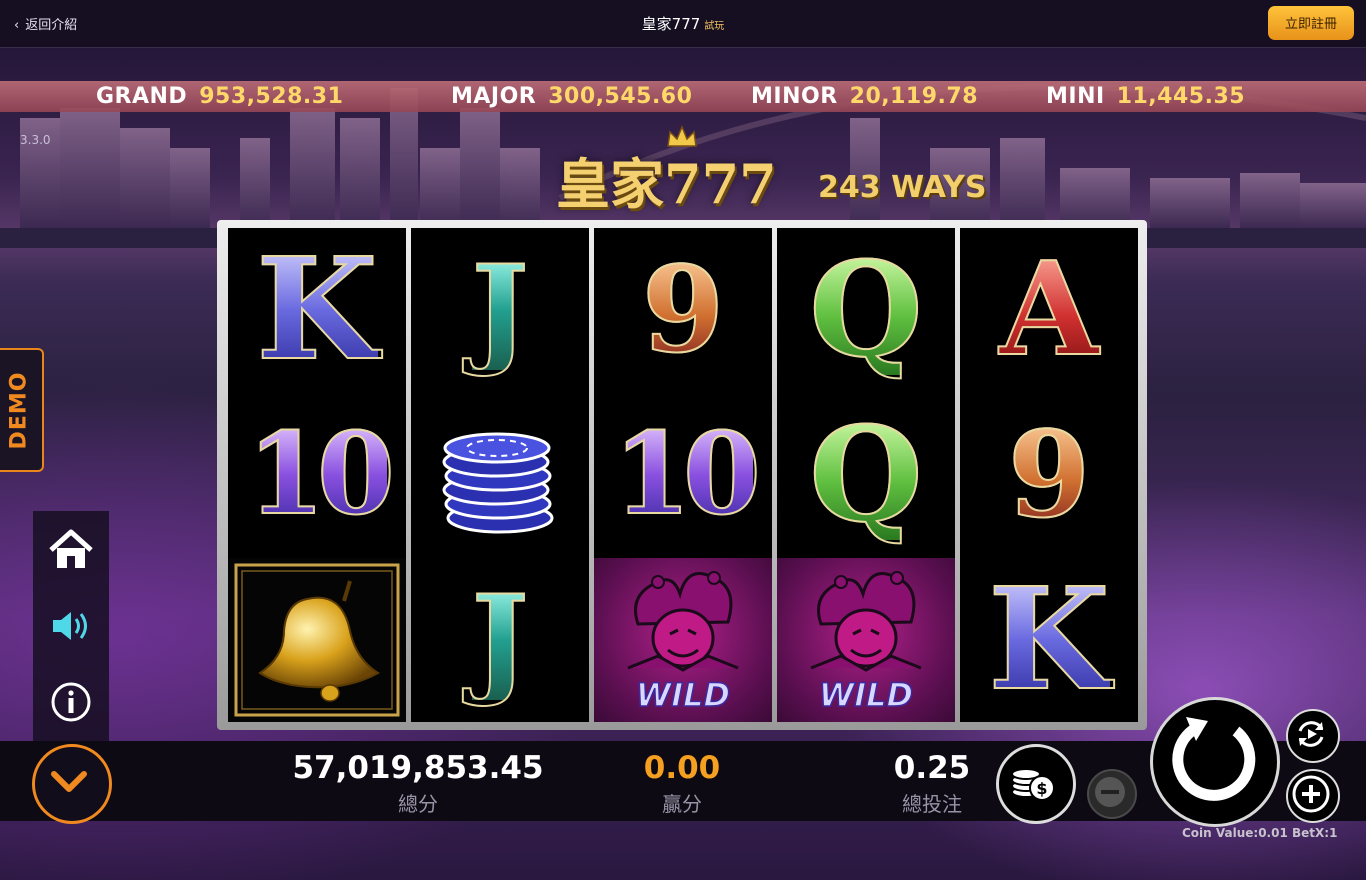 This screenshot has width=1366, height=880. I want to click on demo-tab-label: DEMO, so click(19, 410).